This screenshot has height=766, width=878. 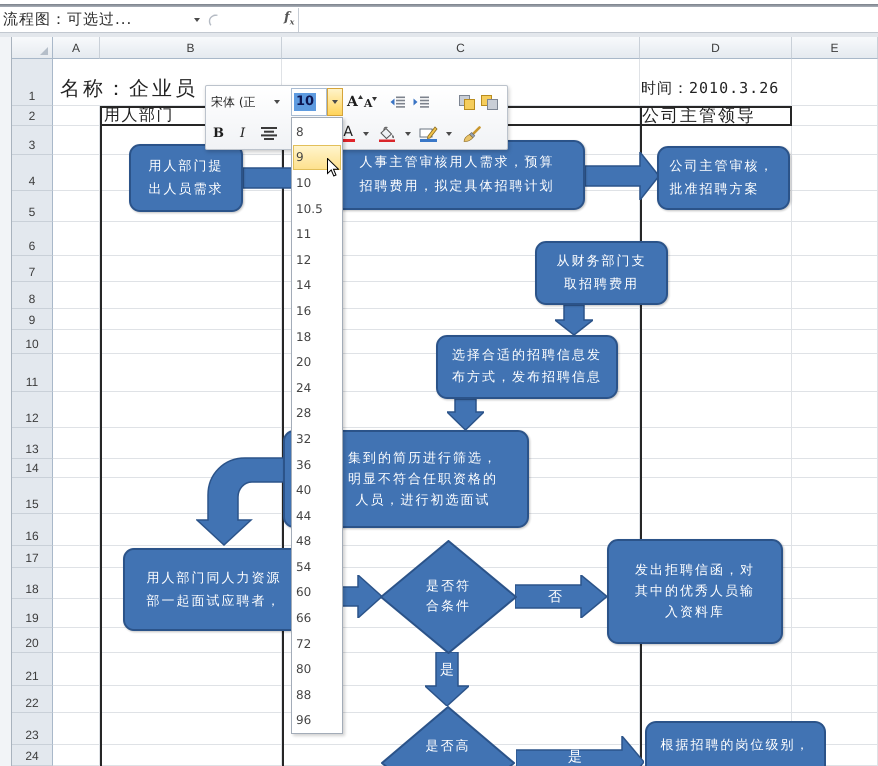 I want to click on row-header: 4, so click(x=32, y=173).